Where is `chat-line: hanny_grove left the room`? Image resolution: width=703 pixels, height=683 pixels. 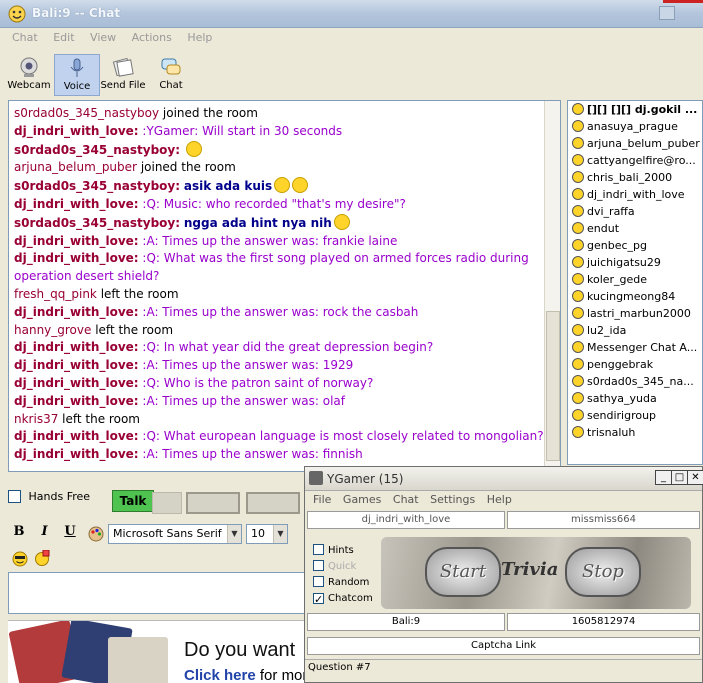
chat-line: hanny_grove left the room is located at coordinates (285, 331).